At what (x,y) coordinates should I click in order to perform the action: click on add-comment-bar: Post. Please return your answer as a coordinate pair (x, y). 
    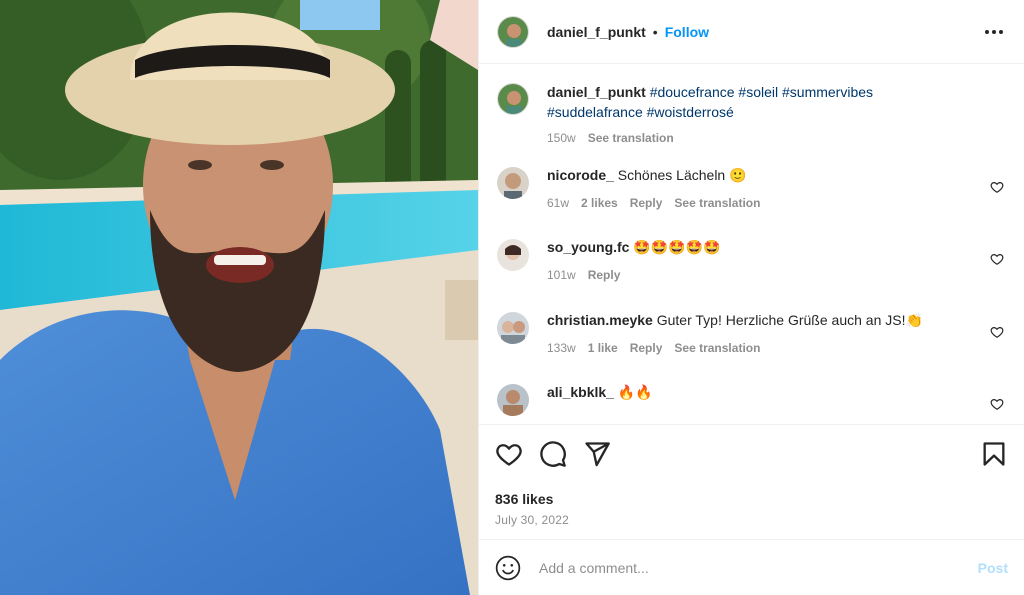
    Looking at the image, I should click on (751, 567).